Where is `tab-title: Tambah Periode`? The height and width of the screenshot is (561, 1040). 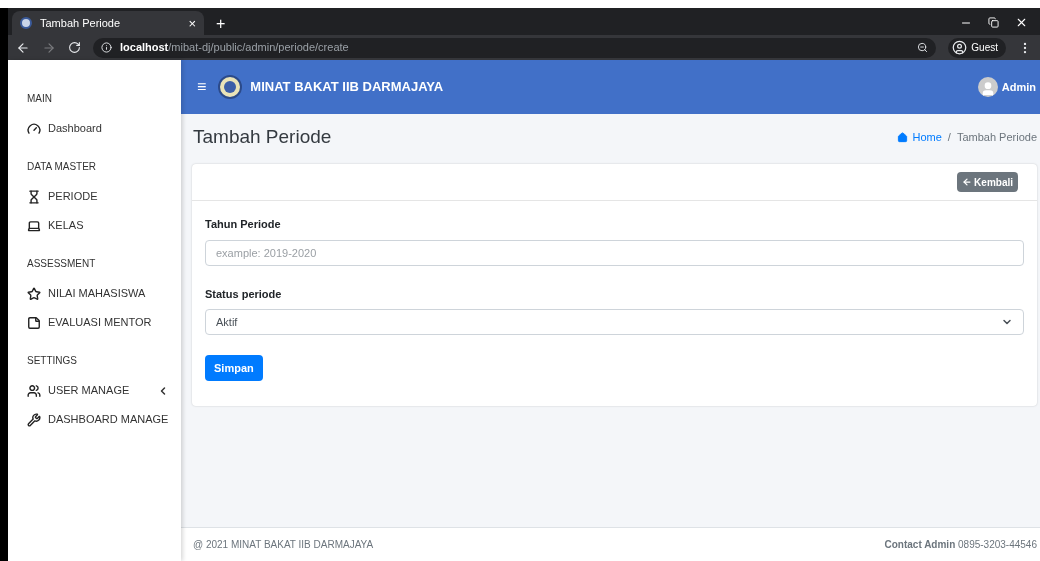
tab-title: Tambah Periode is located at coordinates (81, 23).